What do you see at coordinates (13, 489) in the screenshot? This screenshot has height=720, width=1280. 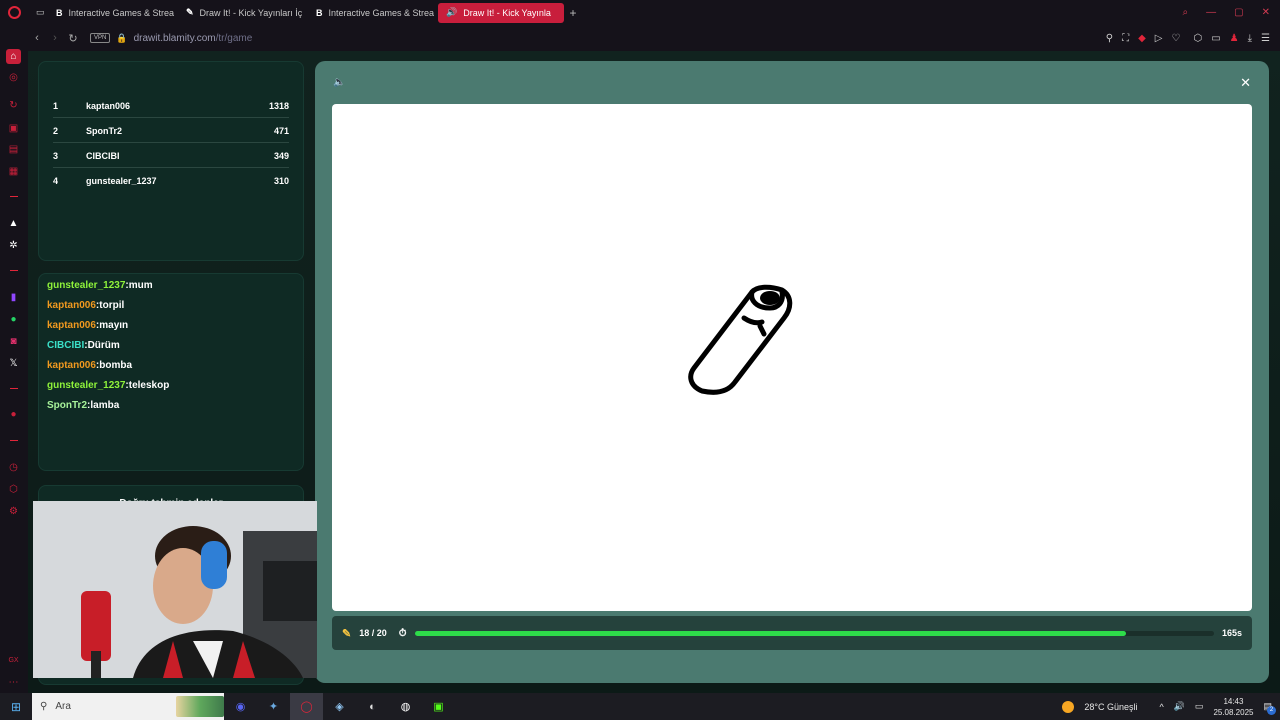 I see `extensions-icon: ⬡` at bounding box center [13, 489].